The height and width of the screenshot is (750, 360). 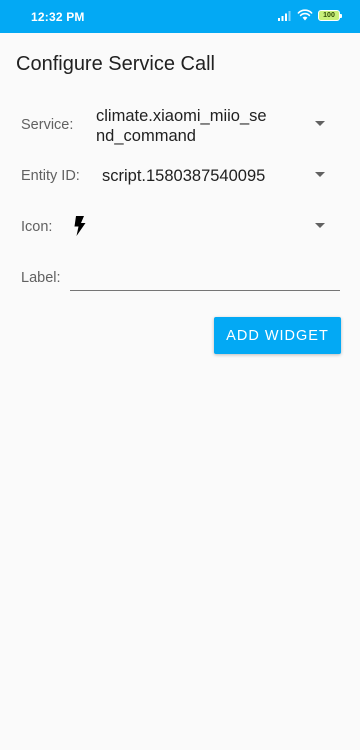 I want to click on battery-icon: 100, so click(x=330, y=15).